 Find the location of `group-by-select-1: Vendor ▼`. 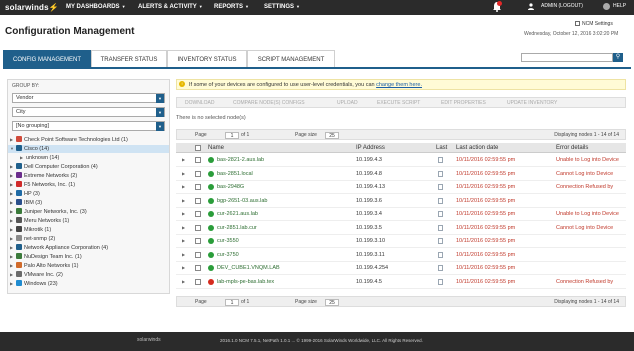

group-by-select-1: Vendor ▼ is located at coordinates (88, 98).